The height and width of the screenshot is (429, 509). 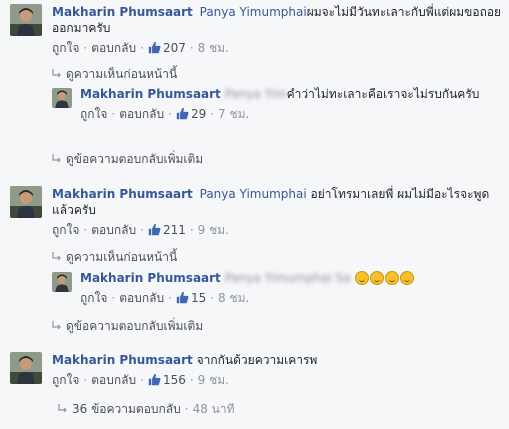 What do you see at coordinates (198, 298) in the screenshot?
I see `like-count: 15` at bounding box center [198, 298].